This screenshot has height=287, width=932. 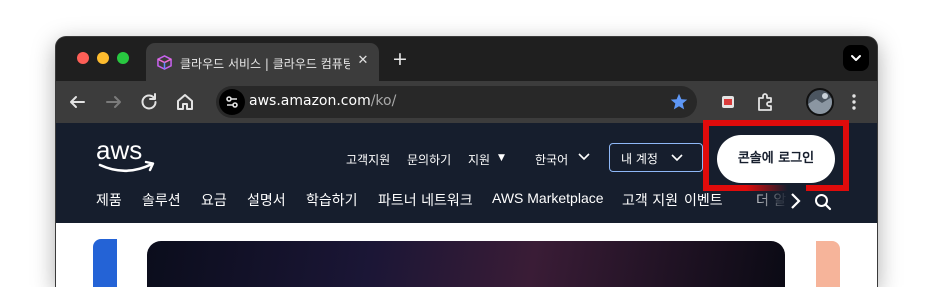 What do you see at coordinates (823, 202) in the screenshot?
I see `search-icon` at bounding box center [823, 202].